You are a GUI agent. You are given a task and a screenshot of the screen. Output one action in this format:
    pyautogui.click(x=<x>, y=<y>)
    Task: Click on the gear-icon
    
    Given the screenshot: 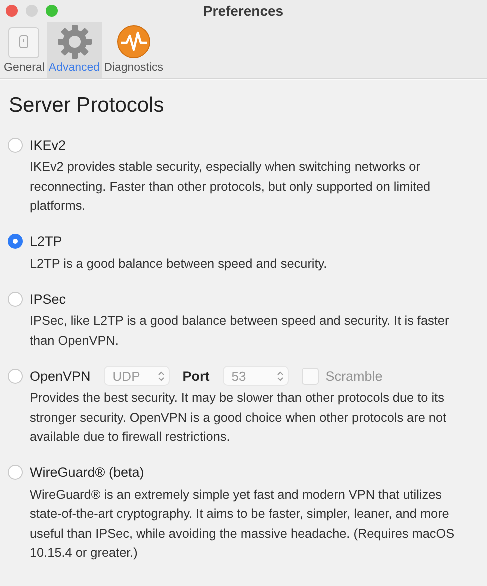 What is the action you would take?
    pyautogui.click(x=74, y=42)
    